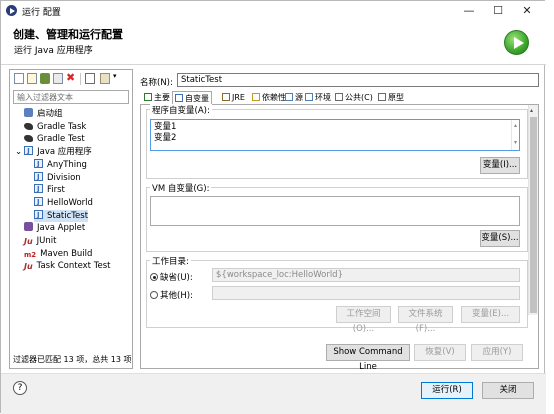  What do you see at coordinates (115, 76) in the screenshot?
I see `chevron-down-icon: ▾` at bounding box center [115, 76].